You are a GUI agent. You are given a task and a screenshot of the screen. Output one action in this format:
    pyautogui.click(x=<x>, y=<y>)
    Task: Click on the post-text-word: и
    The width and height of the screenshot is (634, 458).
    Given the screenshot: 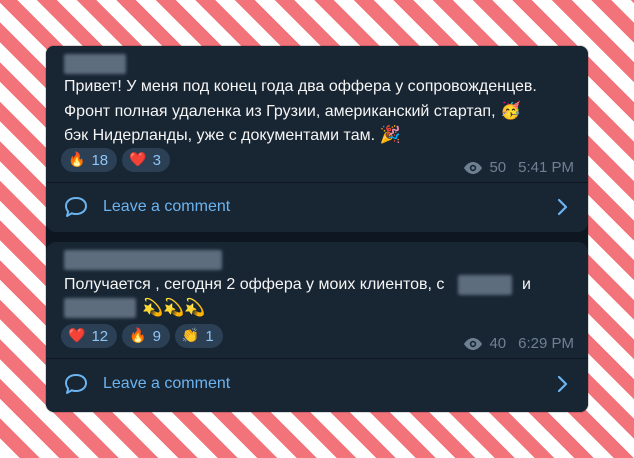 What is the action you would take?
    pyautogui.click(x=526, y=284)
    